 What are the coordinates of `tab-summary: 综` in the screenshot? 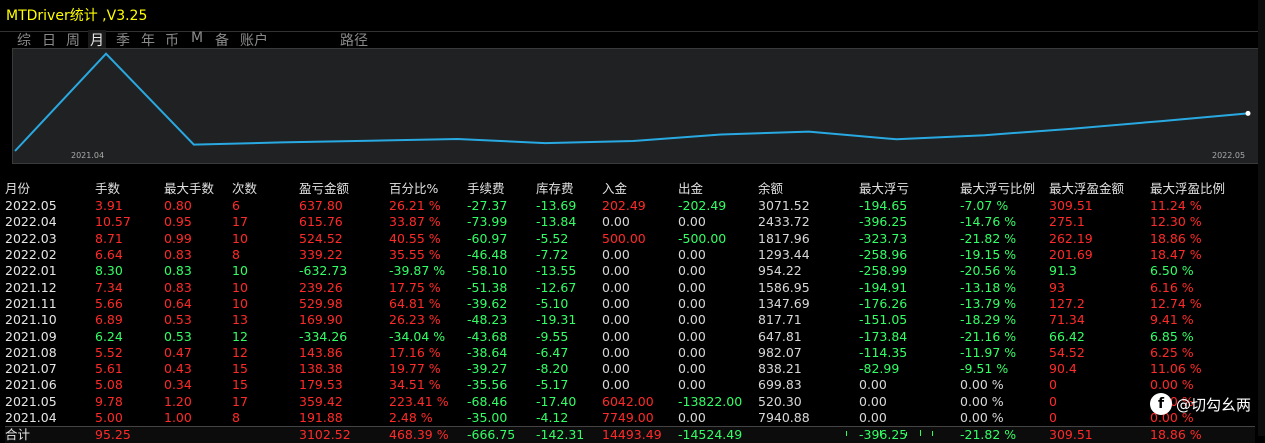 It's located at (24, 40).